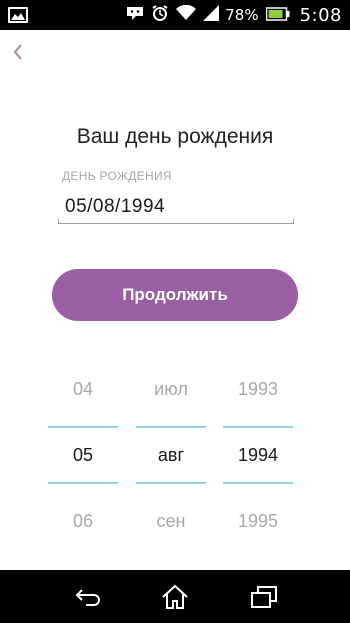 Image resolution: width=350 pixels, height=623 pixels. What do you see at coordinates (160, 15) in the screenshot?
I see `alarm-icon` at bounding box center [160, 15].